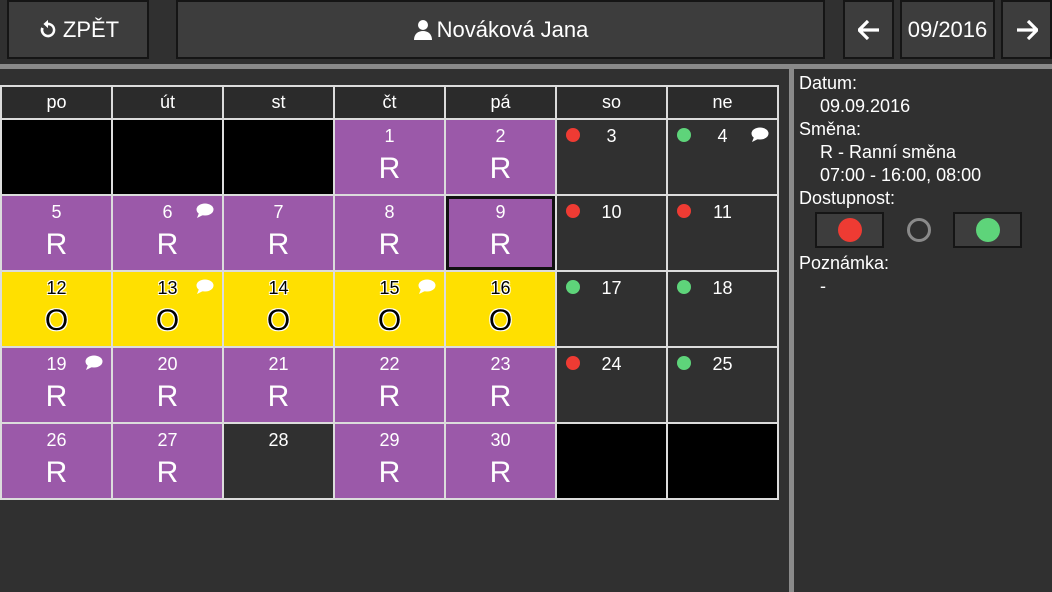  Describe the element at coordinates (611, 136) in the screenshot. I see `day-number: 3` at that location.